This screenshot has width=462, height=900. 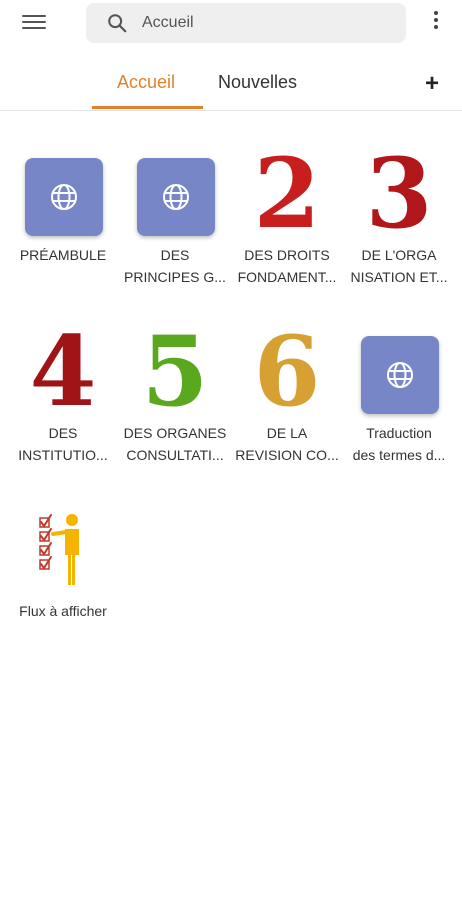 I want to click on hamburger-menu-icon, so click(x=34, y=22).